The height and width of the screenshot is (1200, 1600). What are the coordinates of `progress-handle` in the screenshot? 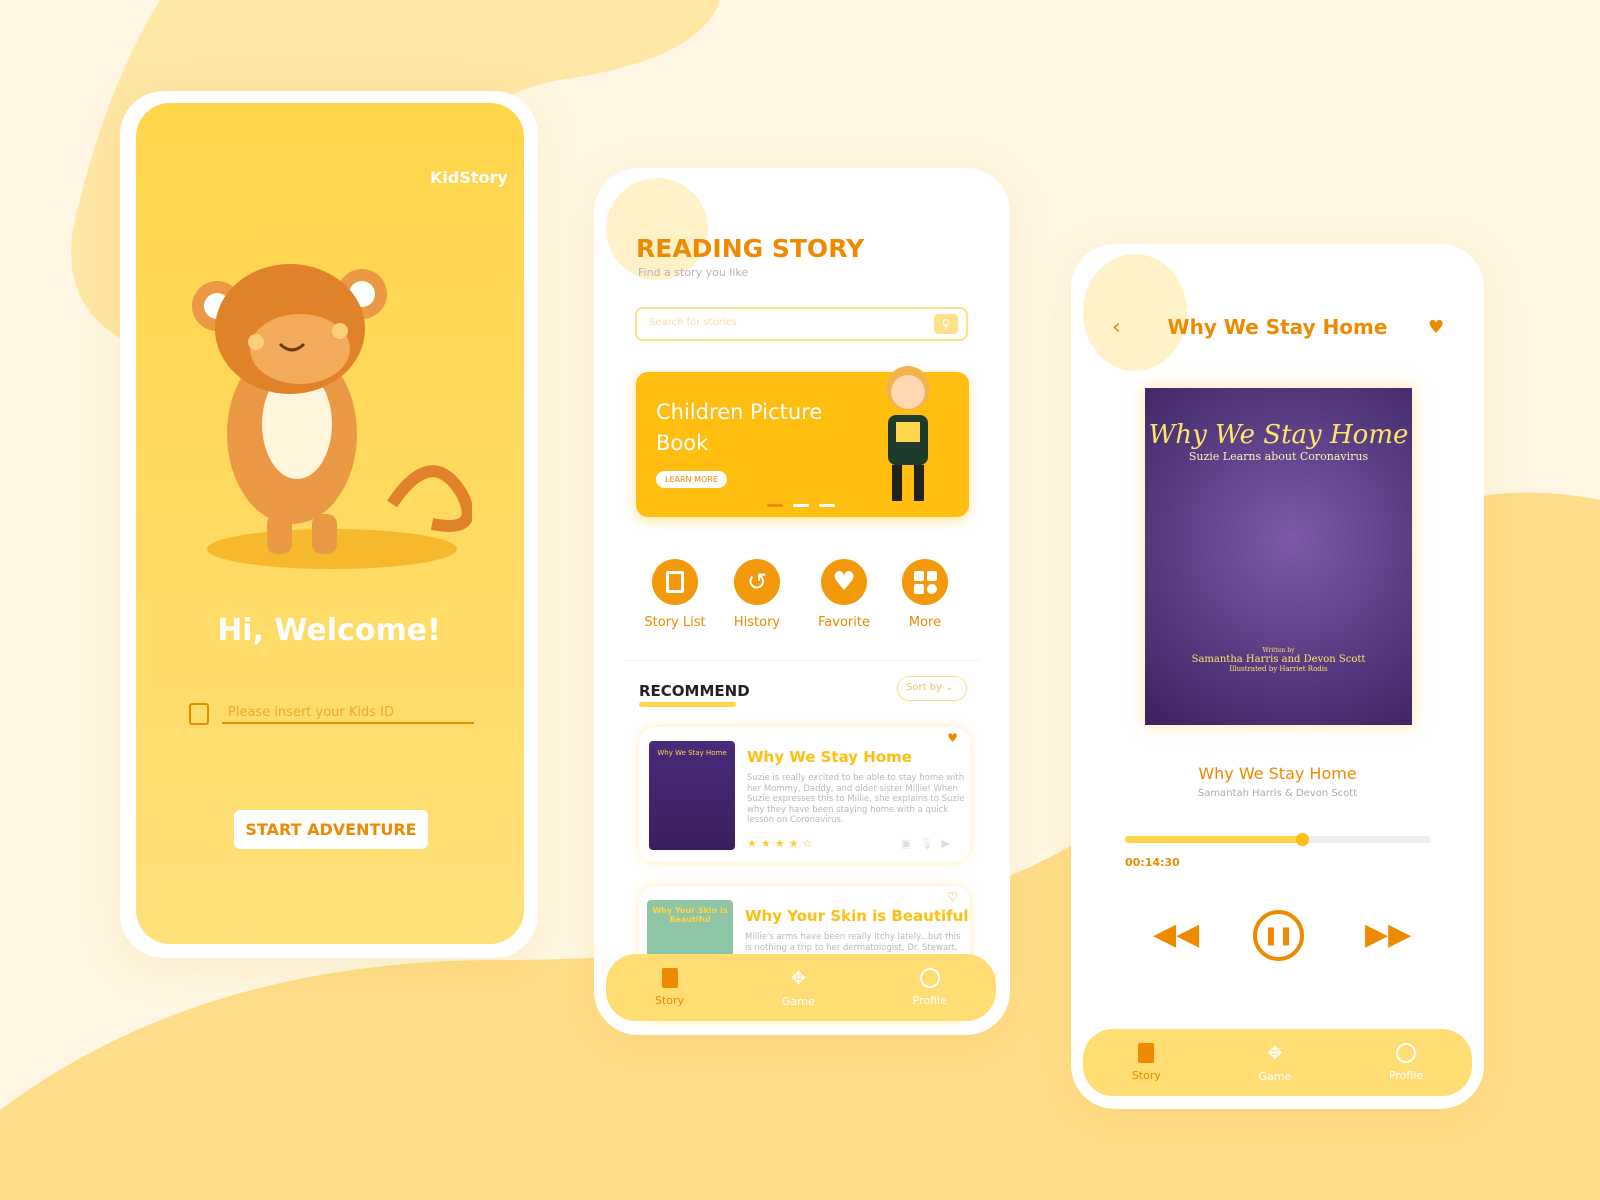 It's located at (1303, 839).